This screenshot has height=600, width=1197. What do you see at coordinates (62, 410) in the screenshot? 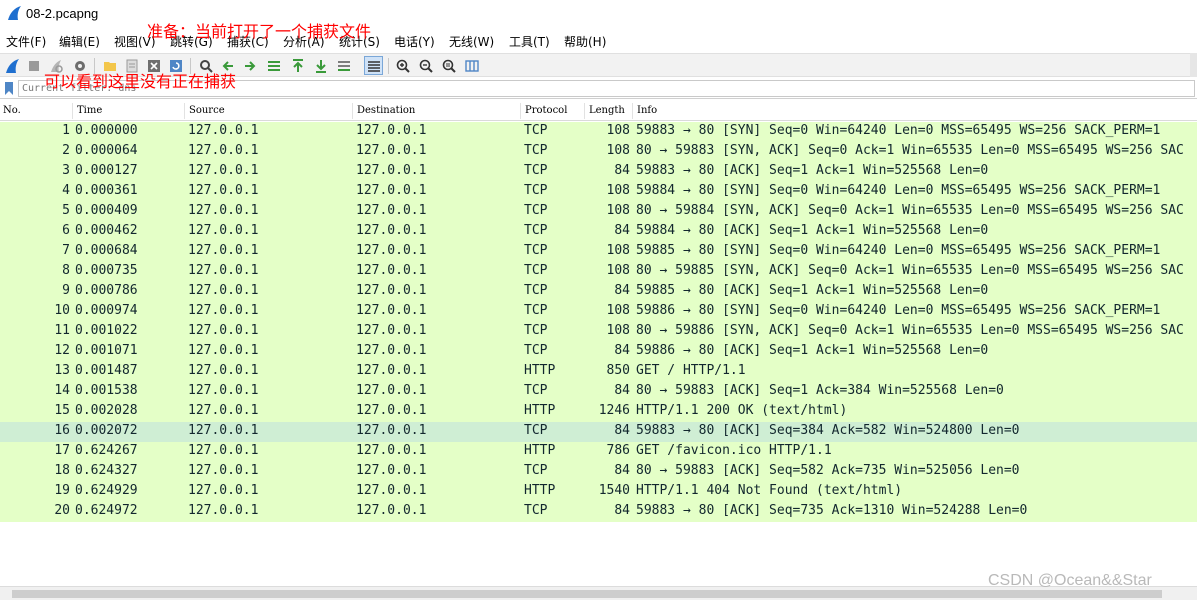
I see `packet-number-cell: 15` at bounding box center [62, 410].